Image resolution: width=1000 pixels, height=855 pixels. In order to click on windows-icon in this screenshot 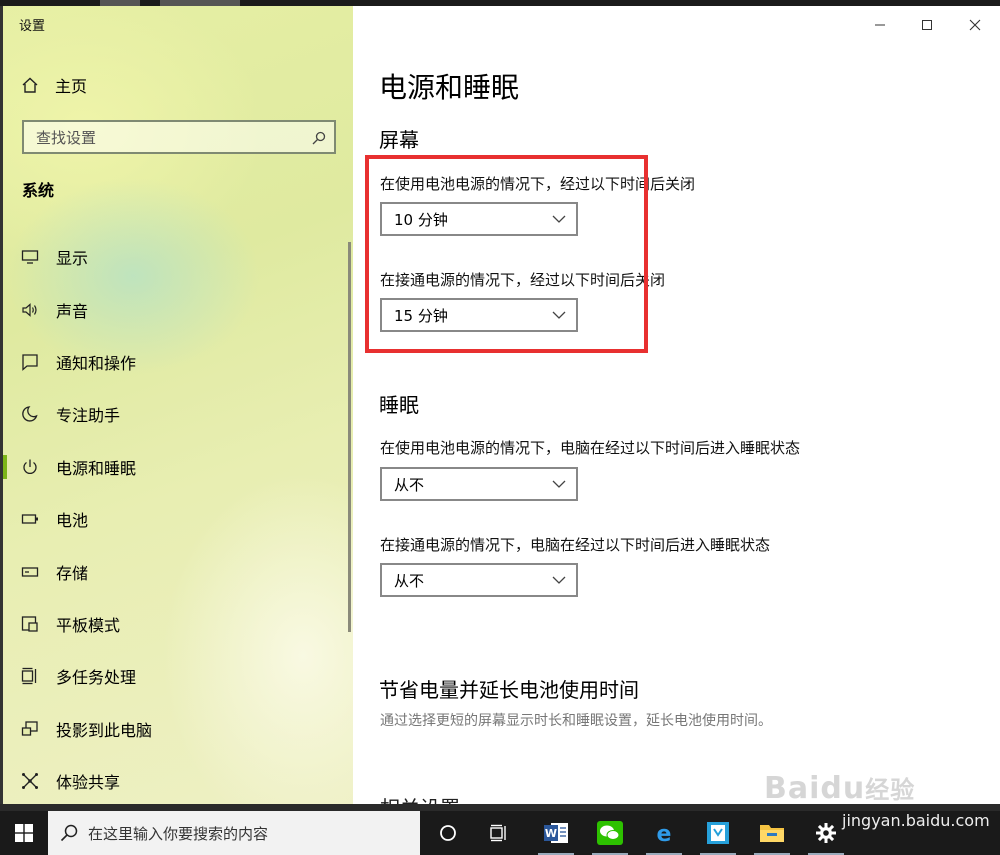, I will do `click(24, 833)`.